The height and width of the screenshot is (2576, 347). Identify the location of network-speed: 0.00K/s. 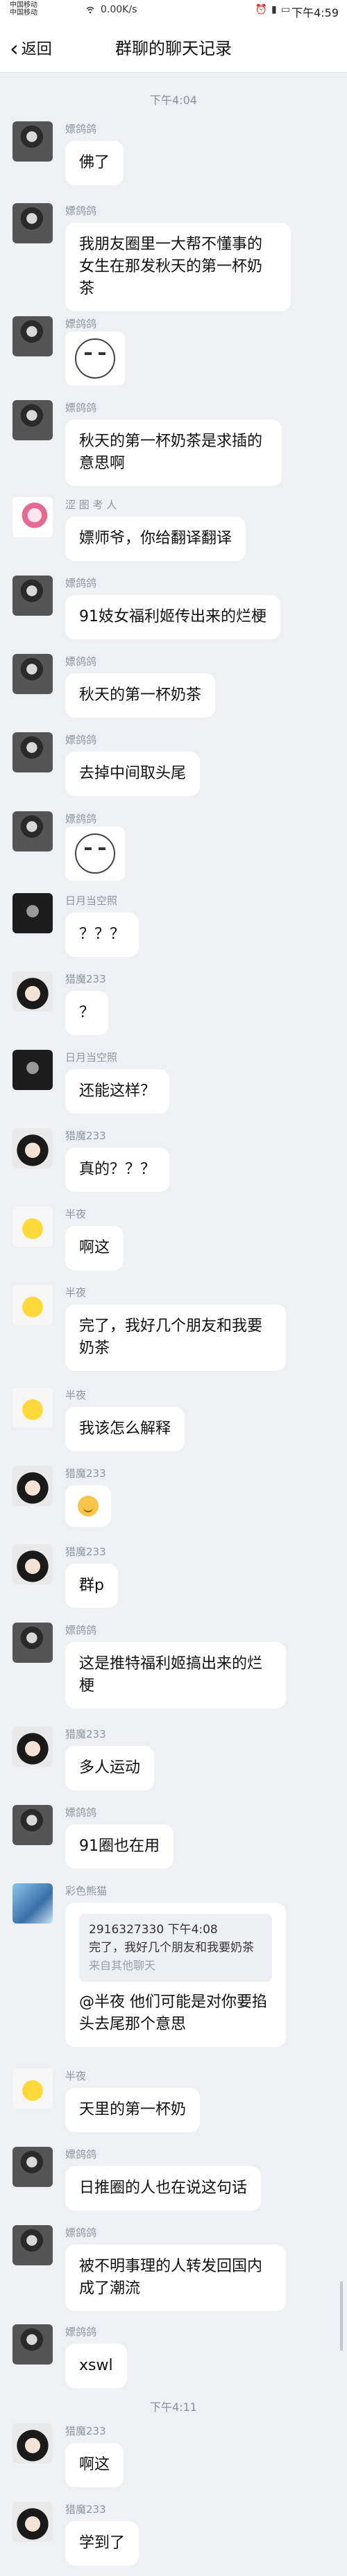
(119, 9).